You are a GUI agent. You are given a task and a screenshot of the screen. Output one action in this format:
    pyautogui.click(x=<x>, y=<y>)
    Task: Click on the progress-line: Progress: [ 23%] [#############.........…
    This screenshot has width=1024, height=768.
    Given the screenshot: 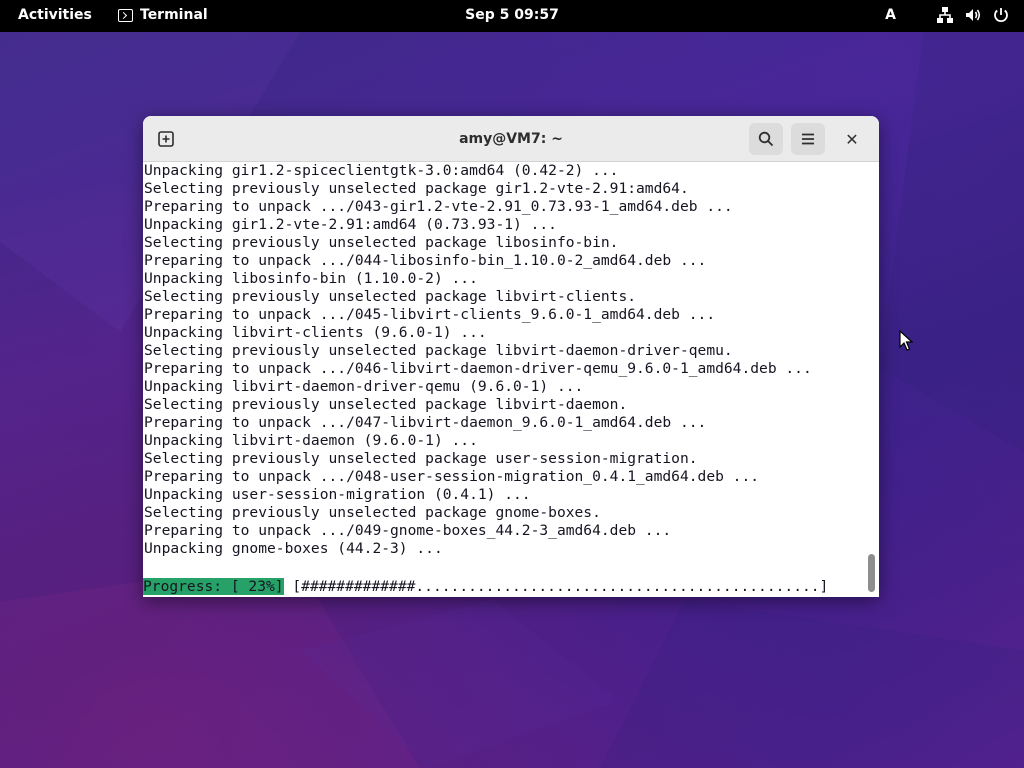 What is the action you would take?
    pyautogui.click(x=485, y=587)
    